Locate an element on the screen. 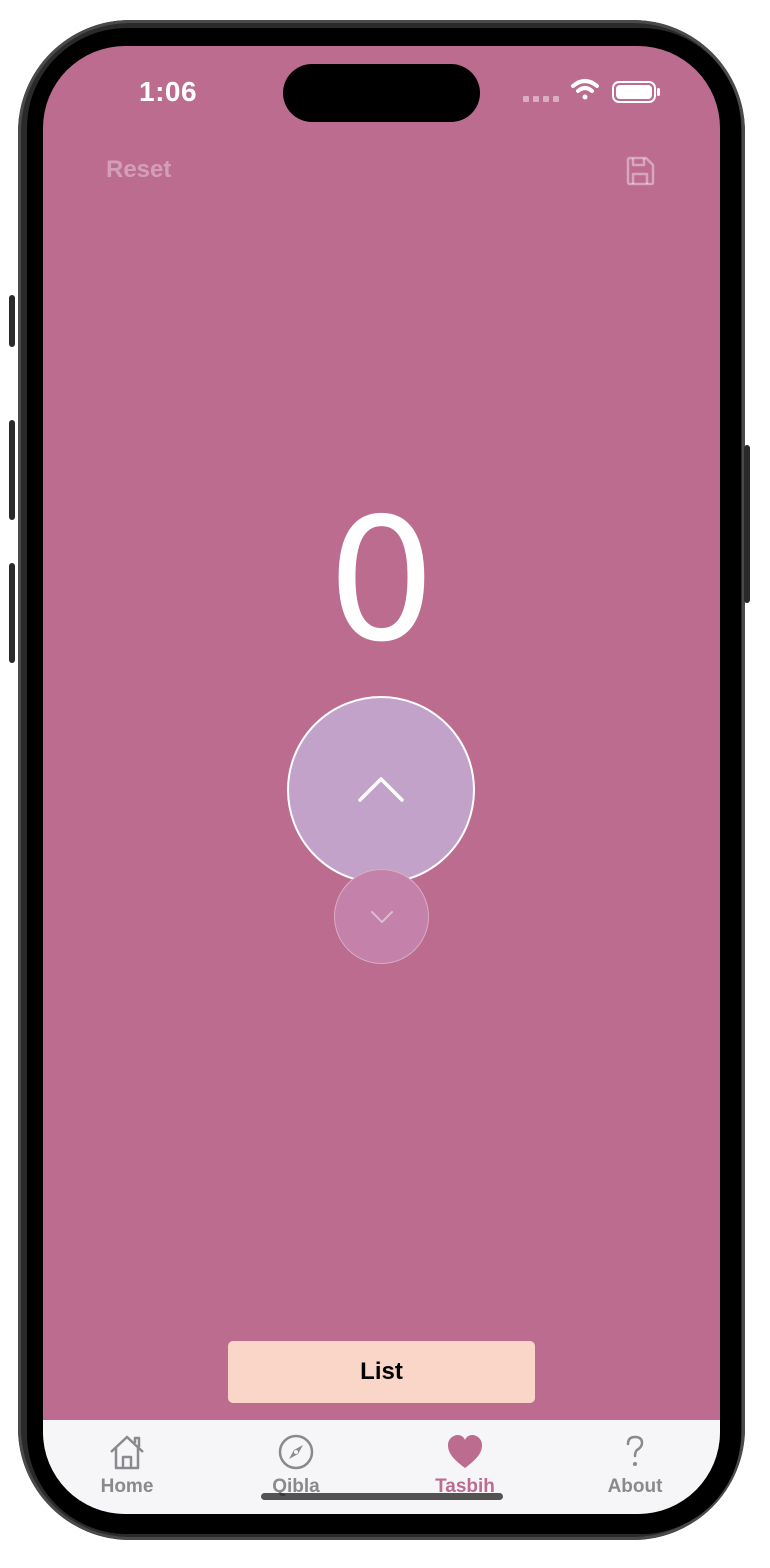  tab-label-home: Home is located at coordinates (127, 1486).